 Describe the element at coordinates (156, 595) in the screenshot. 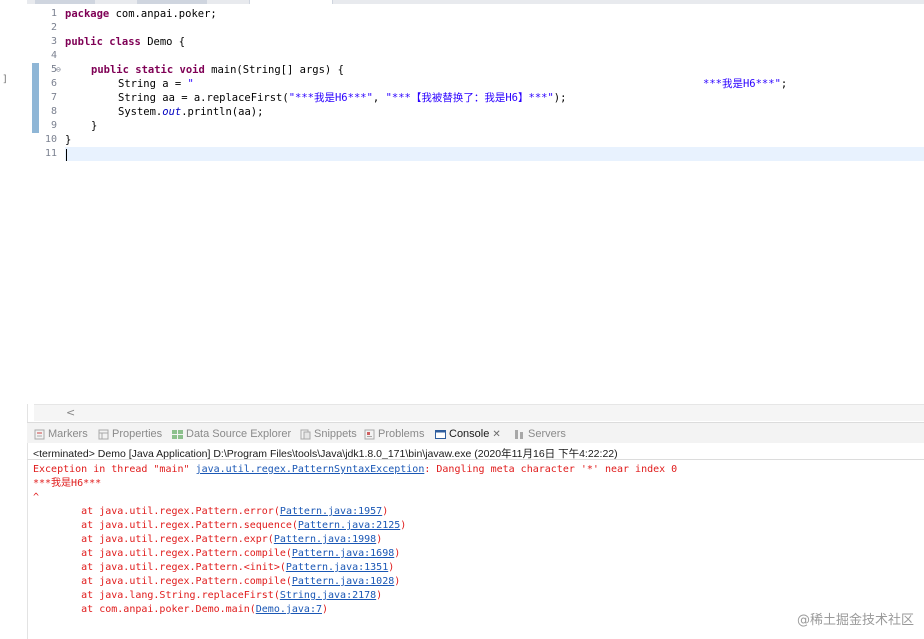

I see `console-text: at java.lang.String.replaceFirst(` at that location.